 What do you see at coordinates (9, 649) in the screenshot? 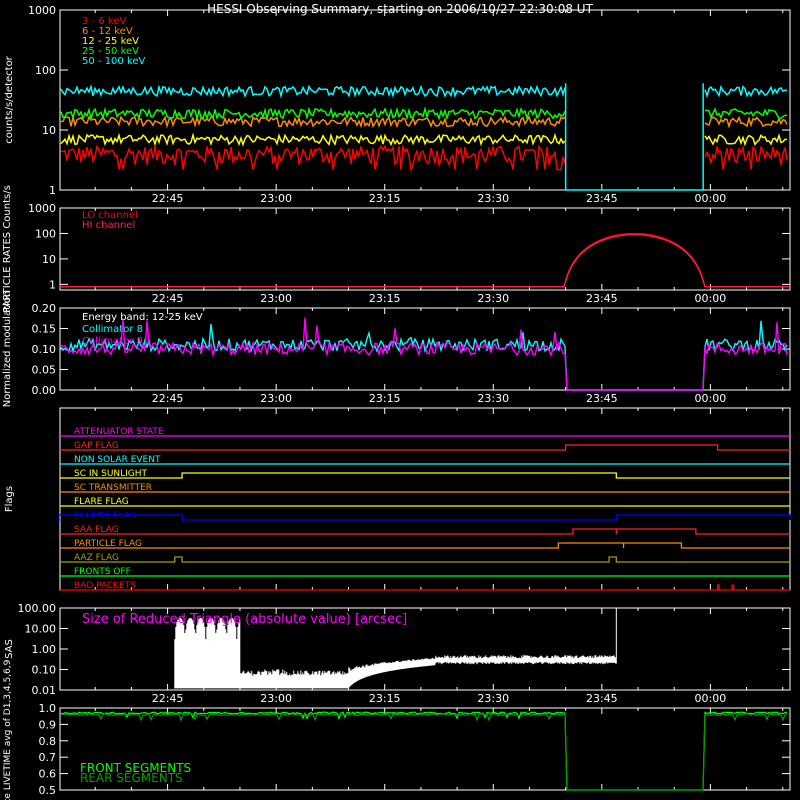
I see `sas-ylabel: SAS` at bounding box center [9, 649].